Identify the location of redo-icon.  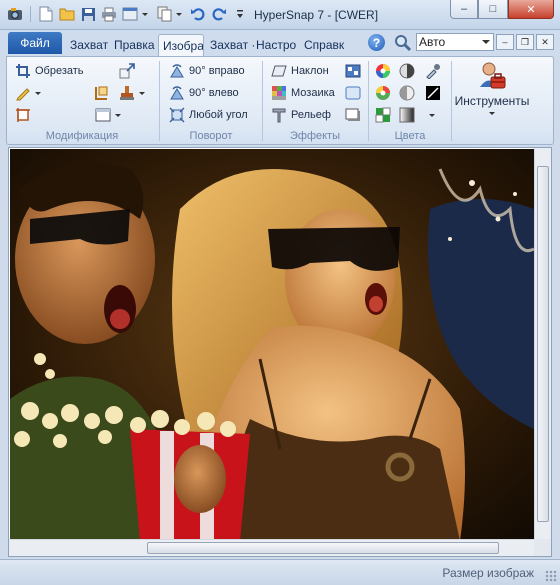
(219, 14).